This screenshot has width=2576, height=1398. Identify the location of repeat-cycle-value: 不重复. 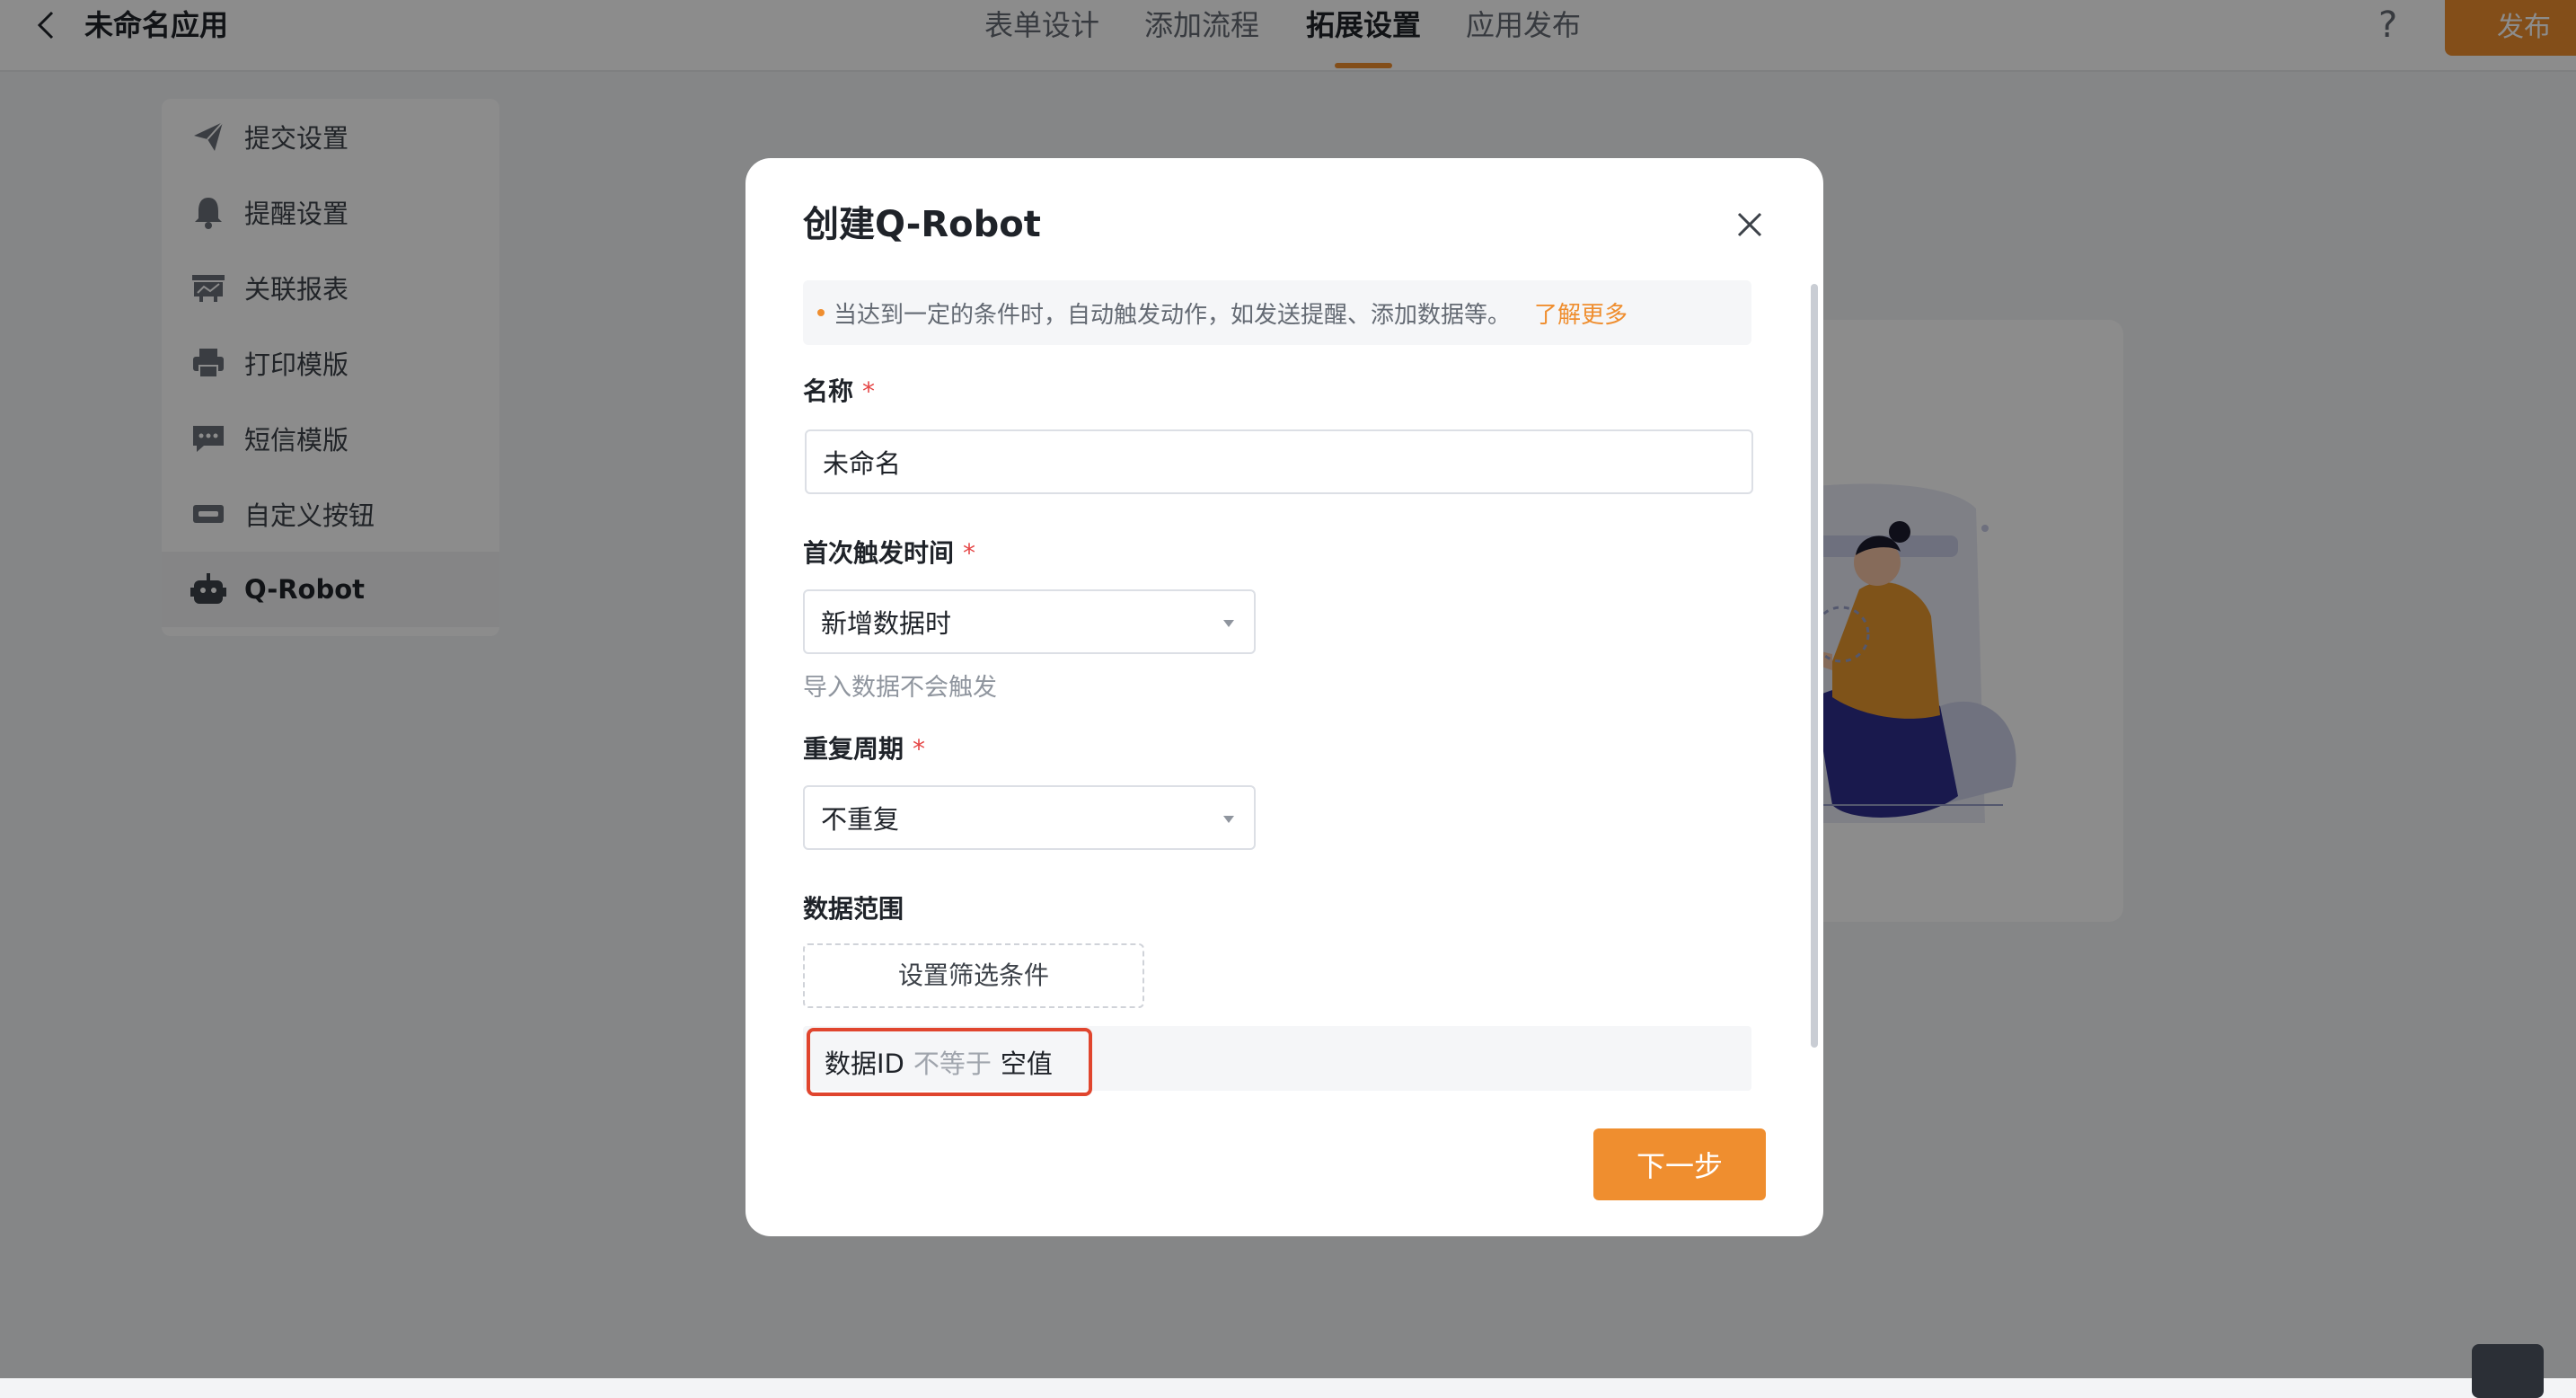
(860, 820).